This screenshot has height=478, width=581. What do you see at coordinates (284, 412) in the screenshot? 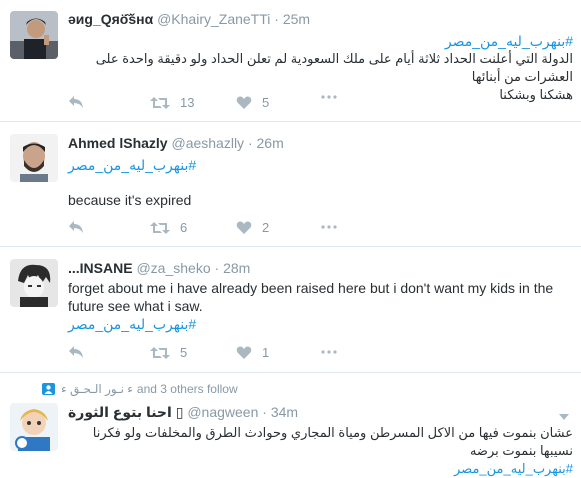
I see `timestamp: 34m` at bounding box center [284, 412].